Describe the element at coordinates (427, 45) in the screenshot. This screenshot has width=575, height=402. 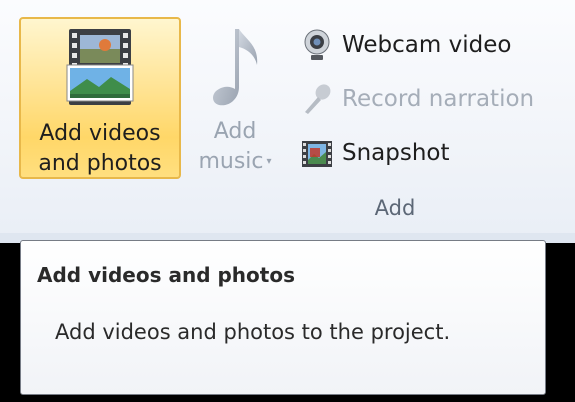
I see `webcam-video-label: Webcam video` at that location.